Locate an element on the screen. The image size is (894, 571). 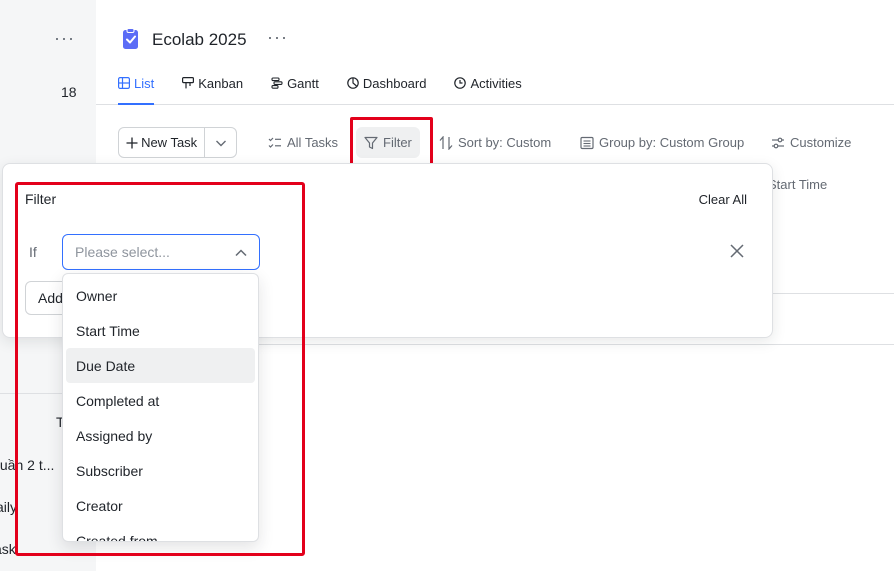
chevron-up-icon is located at coordinates (241, 253).